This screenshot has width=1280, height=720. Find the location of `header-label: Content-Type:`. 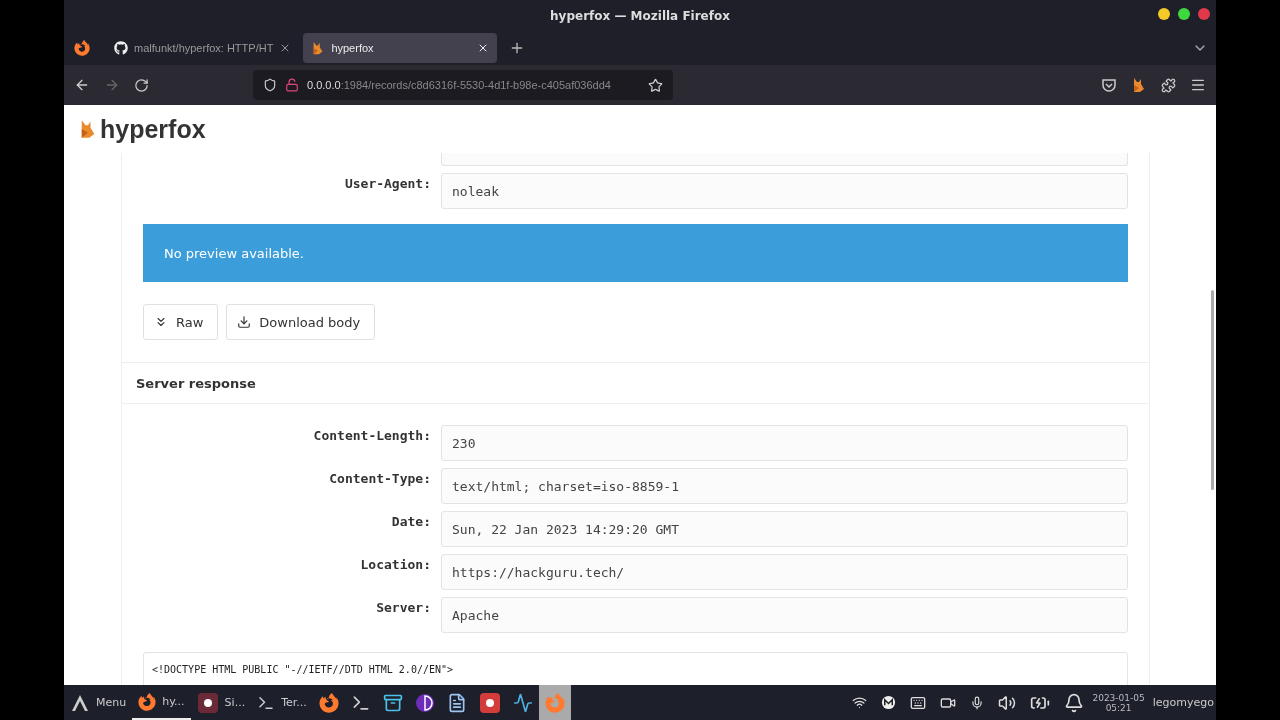

header-label: Content-Type: is located at coordinates (379, 478).